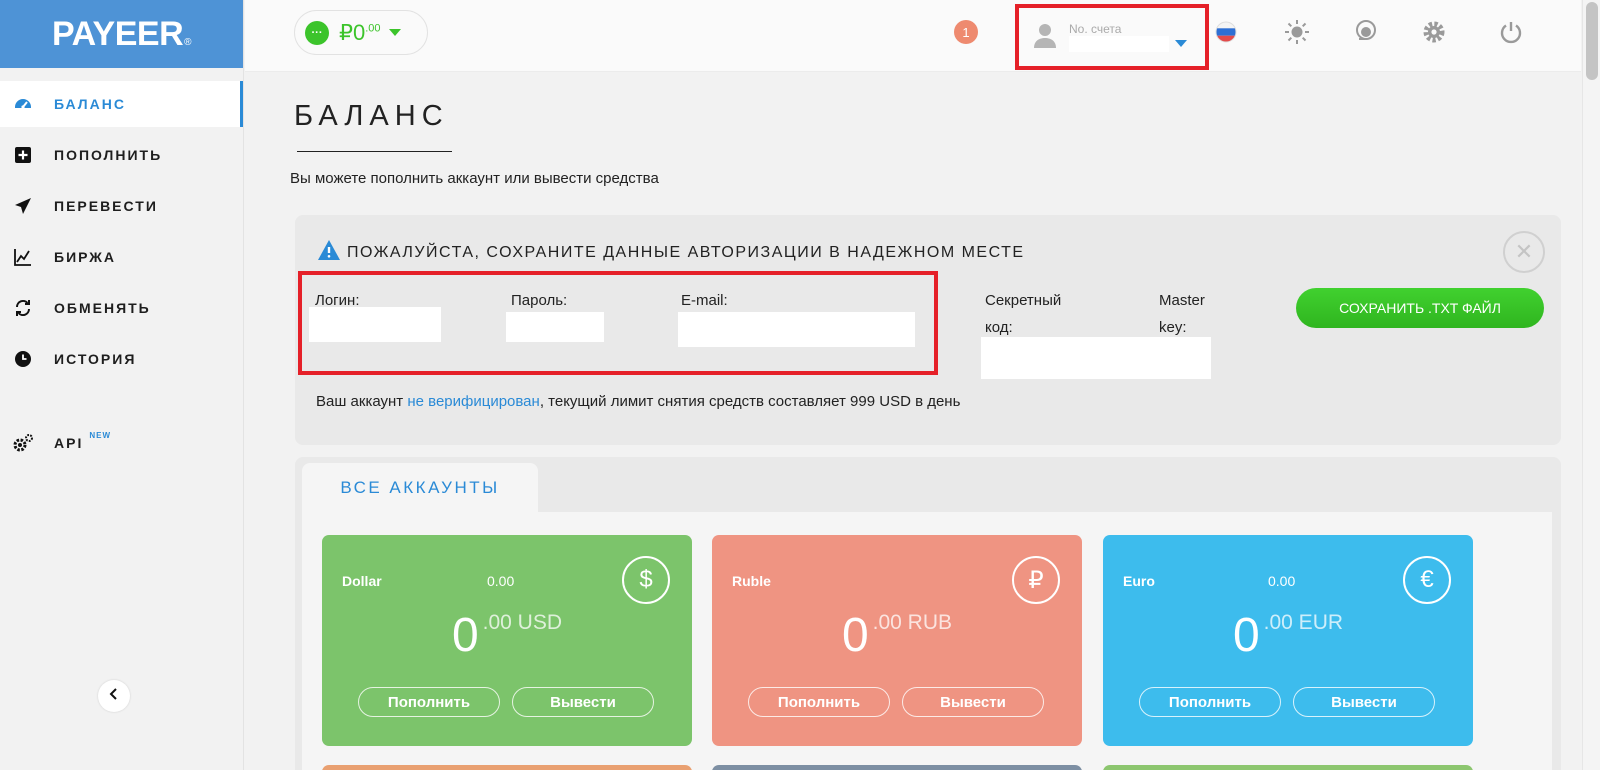 The height and width of the screenshot is (770, 1600). Describe the element at coordinates (1303, 622) in the screenshot. I see `card-balance-frac: .00 EUR` at that location.